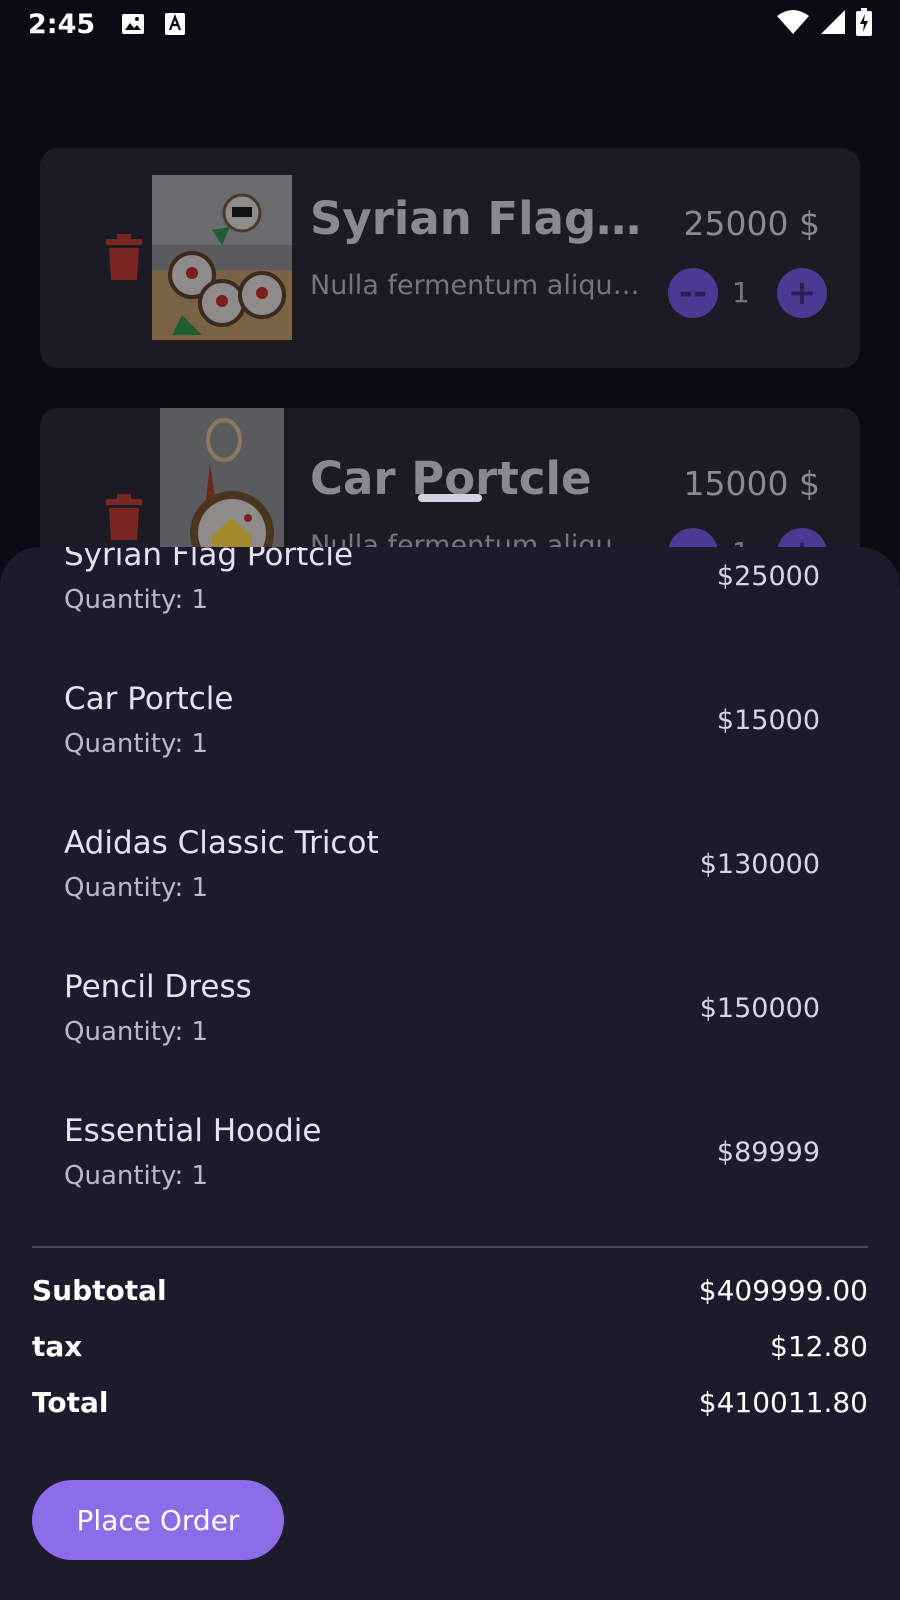 The height and width of the screenshot is (1600, 900). What do you see at coordinates (70, 1402) in the screenshot?
I see `total-label: Total` at bounding box center [70, 1402].